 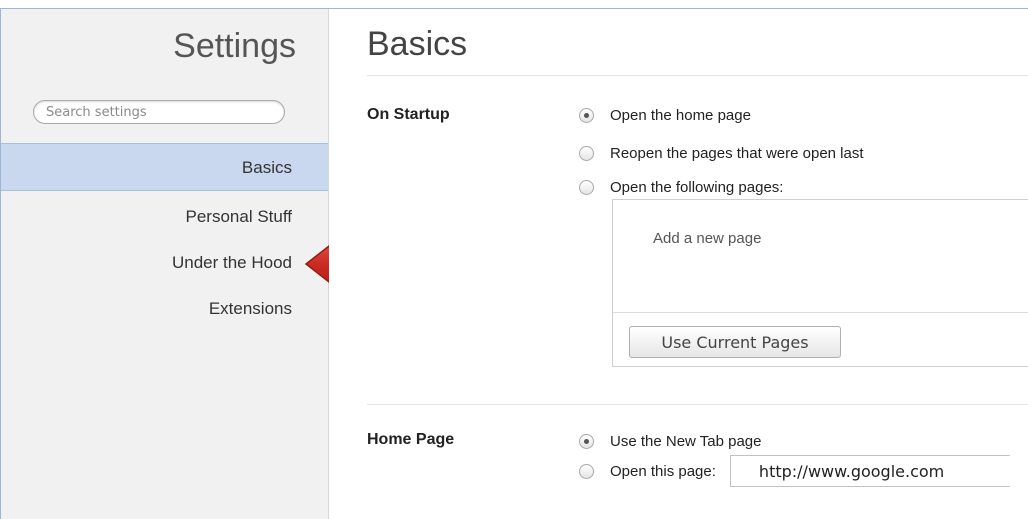 I want to click on radio-label: Open the home page, so click(x=680, y=115).